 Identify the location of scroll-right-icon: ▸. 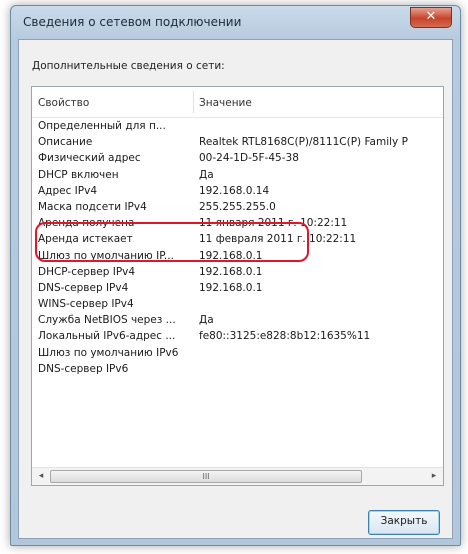
(434, 476).